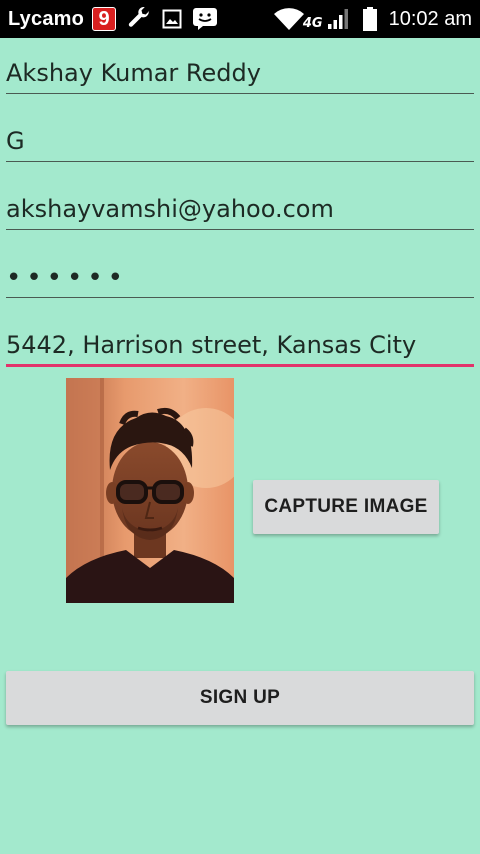 The width and height of the screenshot is (480, 854). What do you see at coordinates (346, 507) in the screenshot?
I see `capture-image-button: CAPTURE IMAGE` at bounding box center [346, 507].